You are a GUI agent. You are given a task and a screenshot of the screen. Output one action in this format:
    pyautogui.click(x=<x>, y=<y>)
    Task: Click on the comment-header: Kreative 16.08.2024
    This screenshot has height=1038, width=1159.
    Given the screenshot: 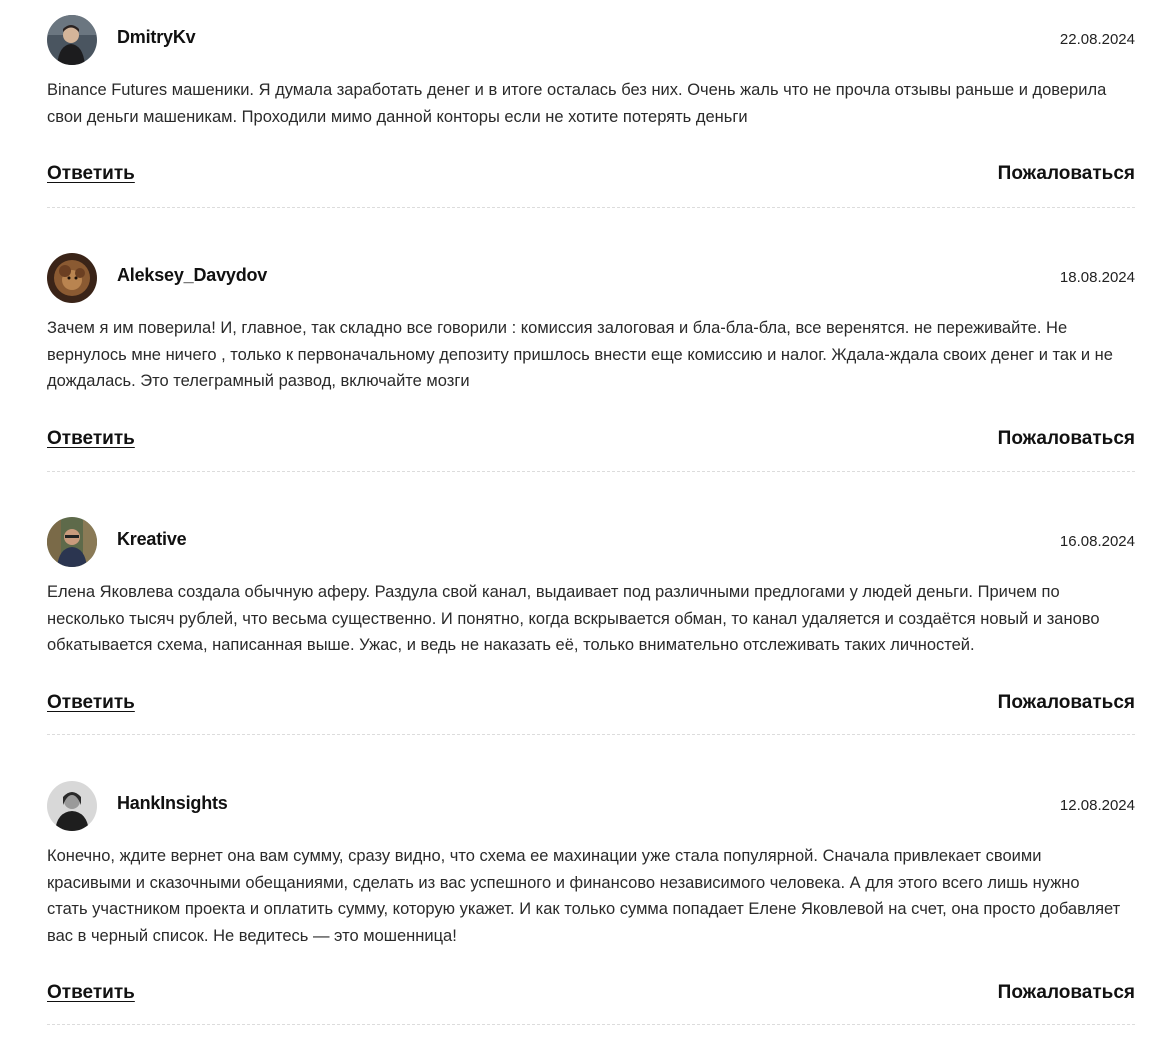 What is the action you would take?
    pyautogui.click(x=591, y=543)
    